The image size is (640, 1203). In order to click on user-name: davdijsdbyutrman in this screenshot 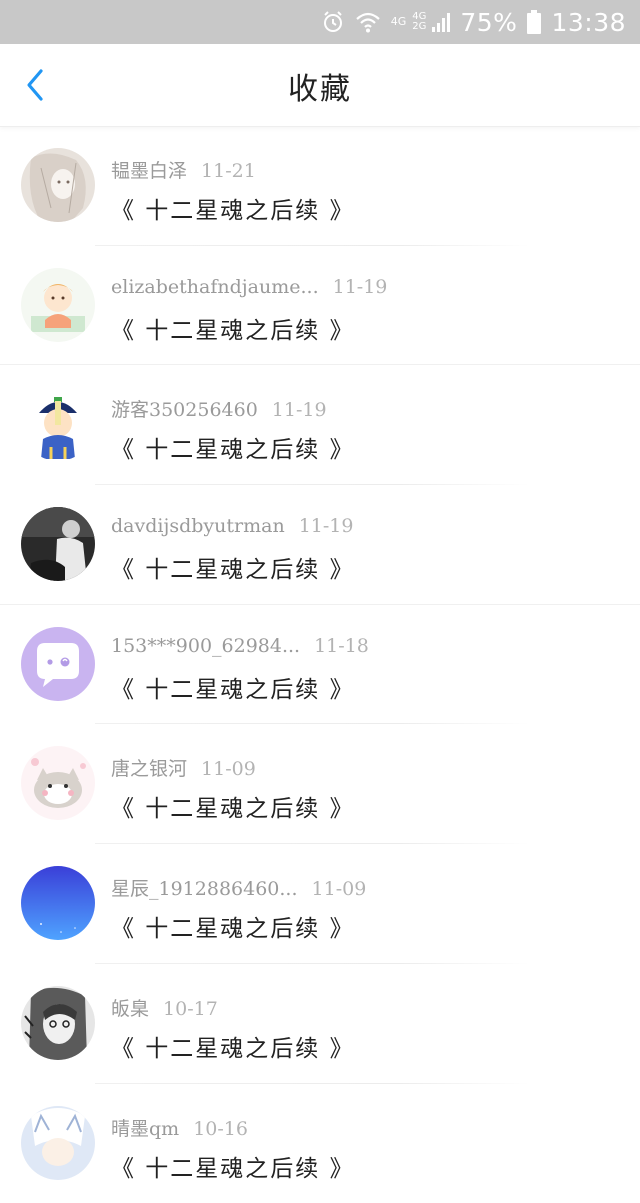, I will do `click(198, 526)`.